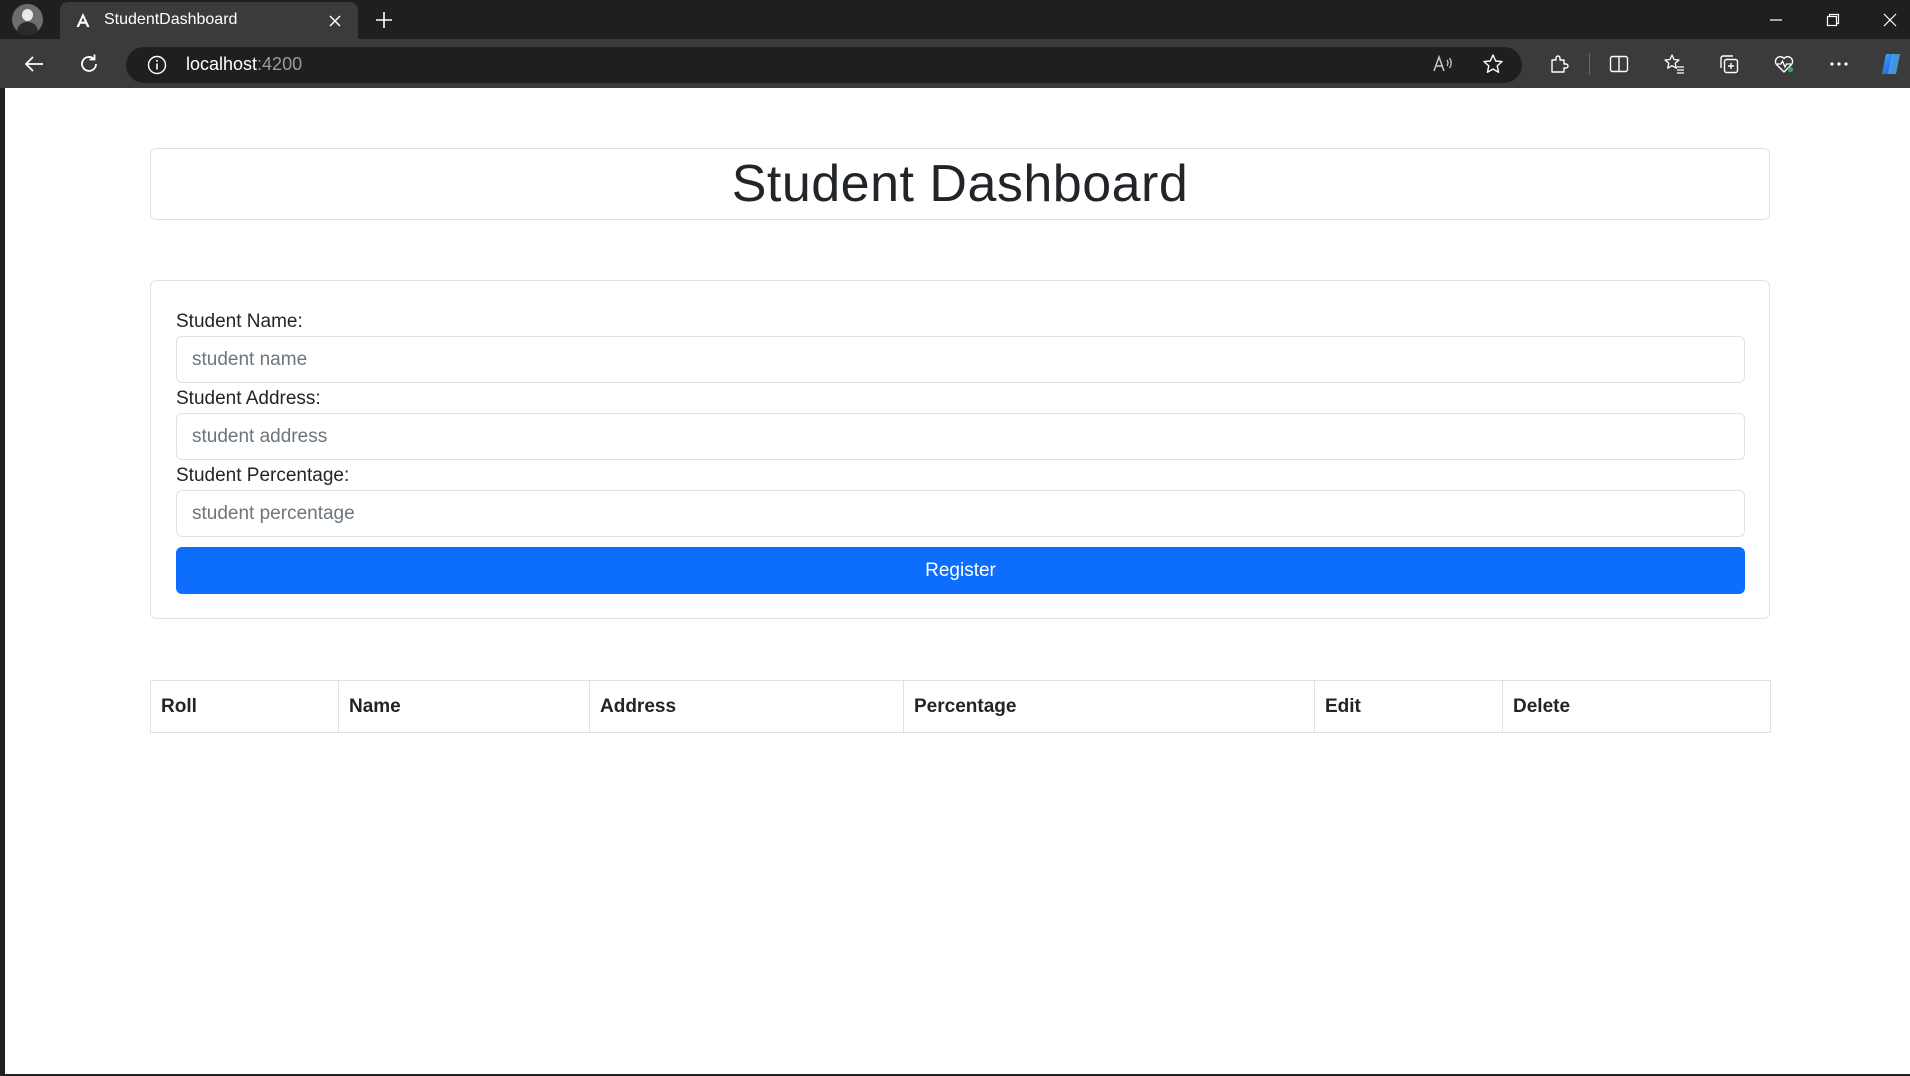 The image size is (1910, 1076). What do you see at coordinates (960, 359) in the screenshot?
I see `student-name-input` at bounding box center [960, 359].